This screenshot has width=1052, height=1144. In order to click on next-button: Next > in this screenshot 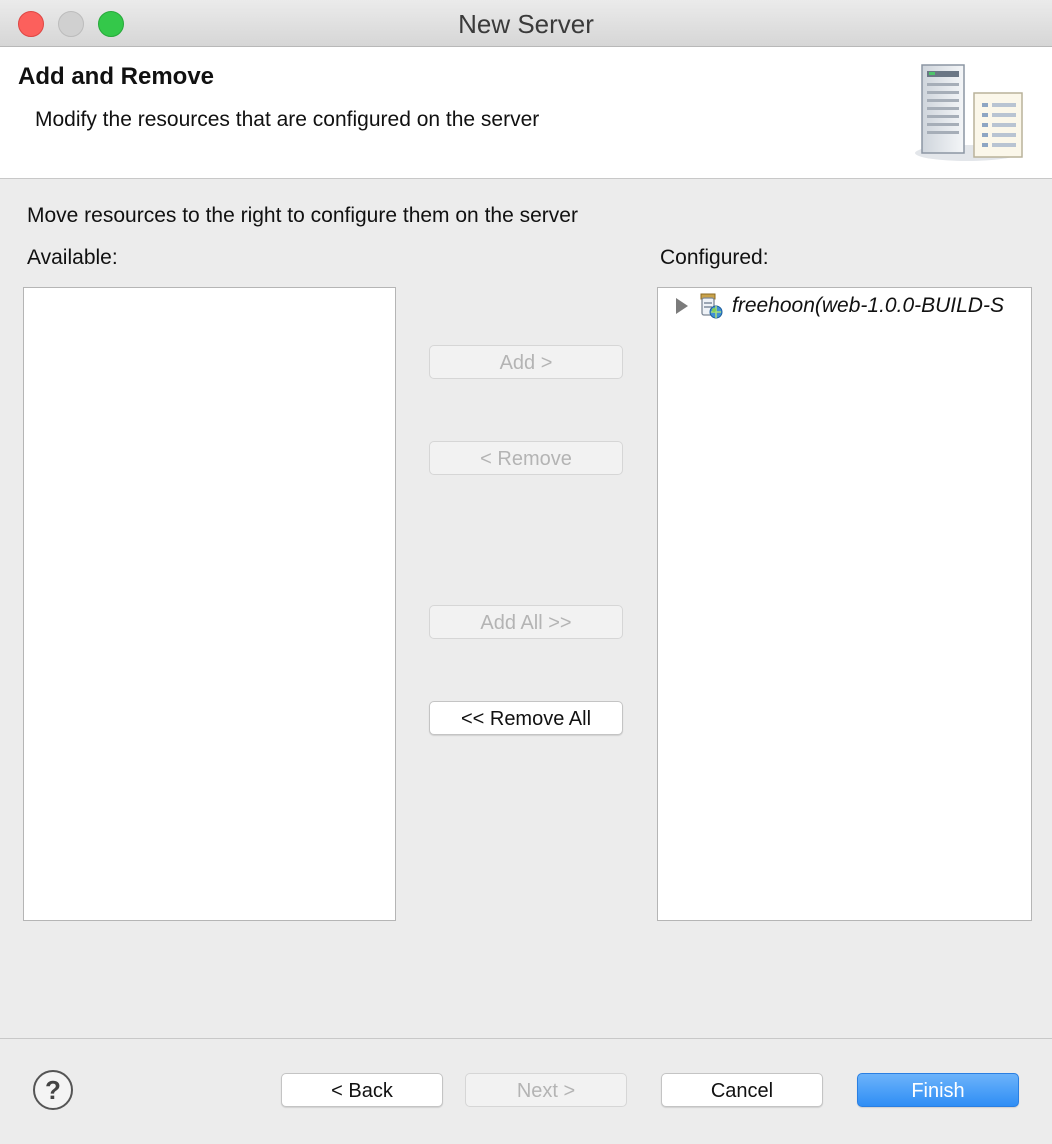, I will do `click(546, 1090)`.